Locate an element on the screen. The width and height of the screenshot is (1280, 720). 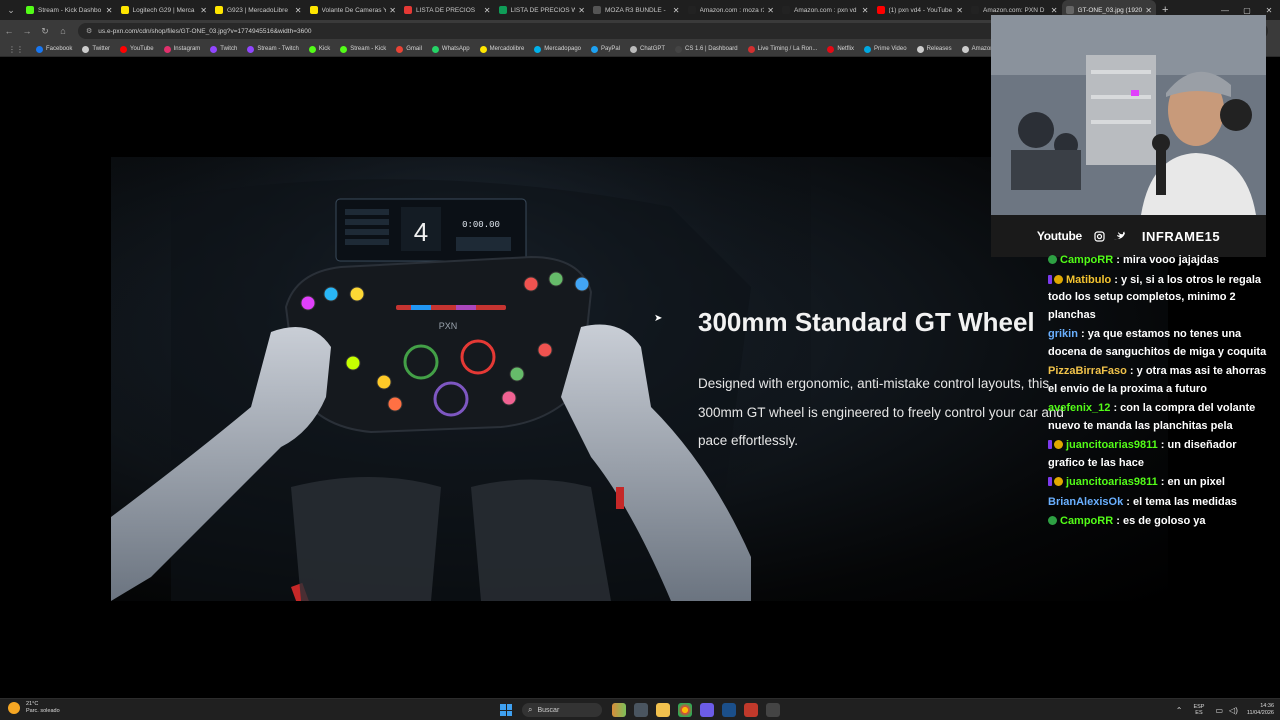
file-explorer-icon is located at coordinates (663, 710).